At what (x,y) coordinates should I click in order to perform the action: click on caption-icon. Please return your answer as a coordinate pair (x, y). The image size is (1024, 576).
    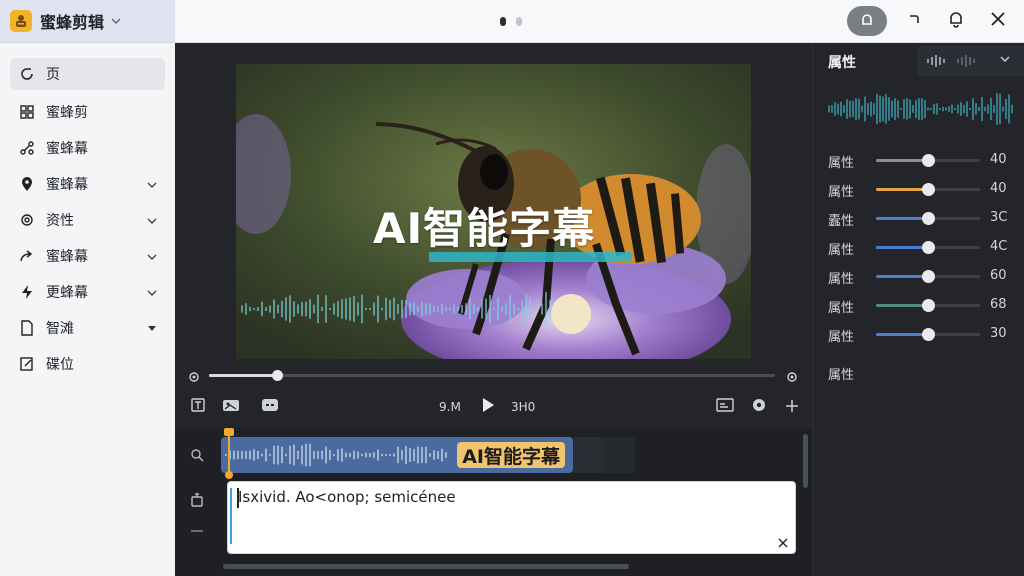
    Looking at the image, I should click on (270, 407).